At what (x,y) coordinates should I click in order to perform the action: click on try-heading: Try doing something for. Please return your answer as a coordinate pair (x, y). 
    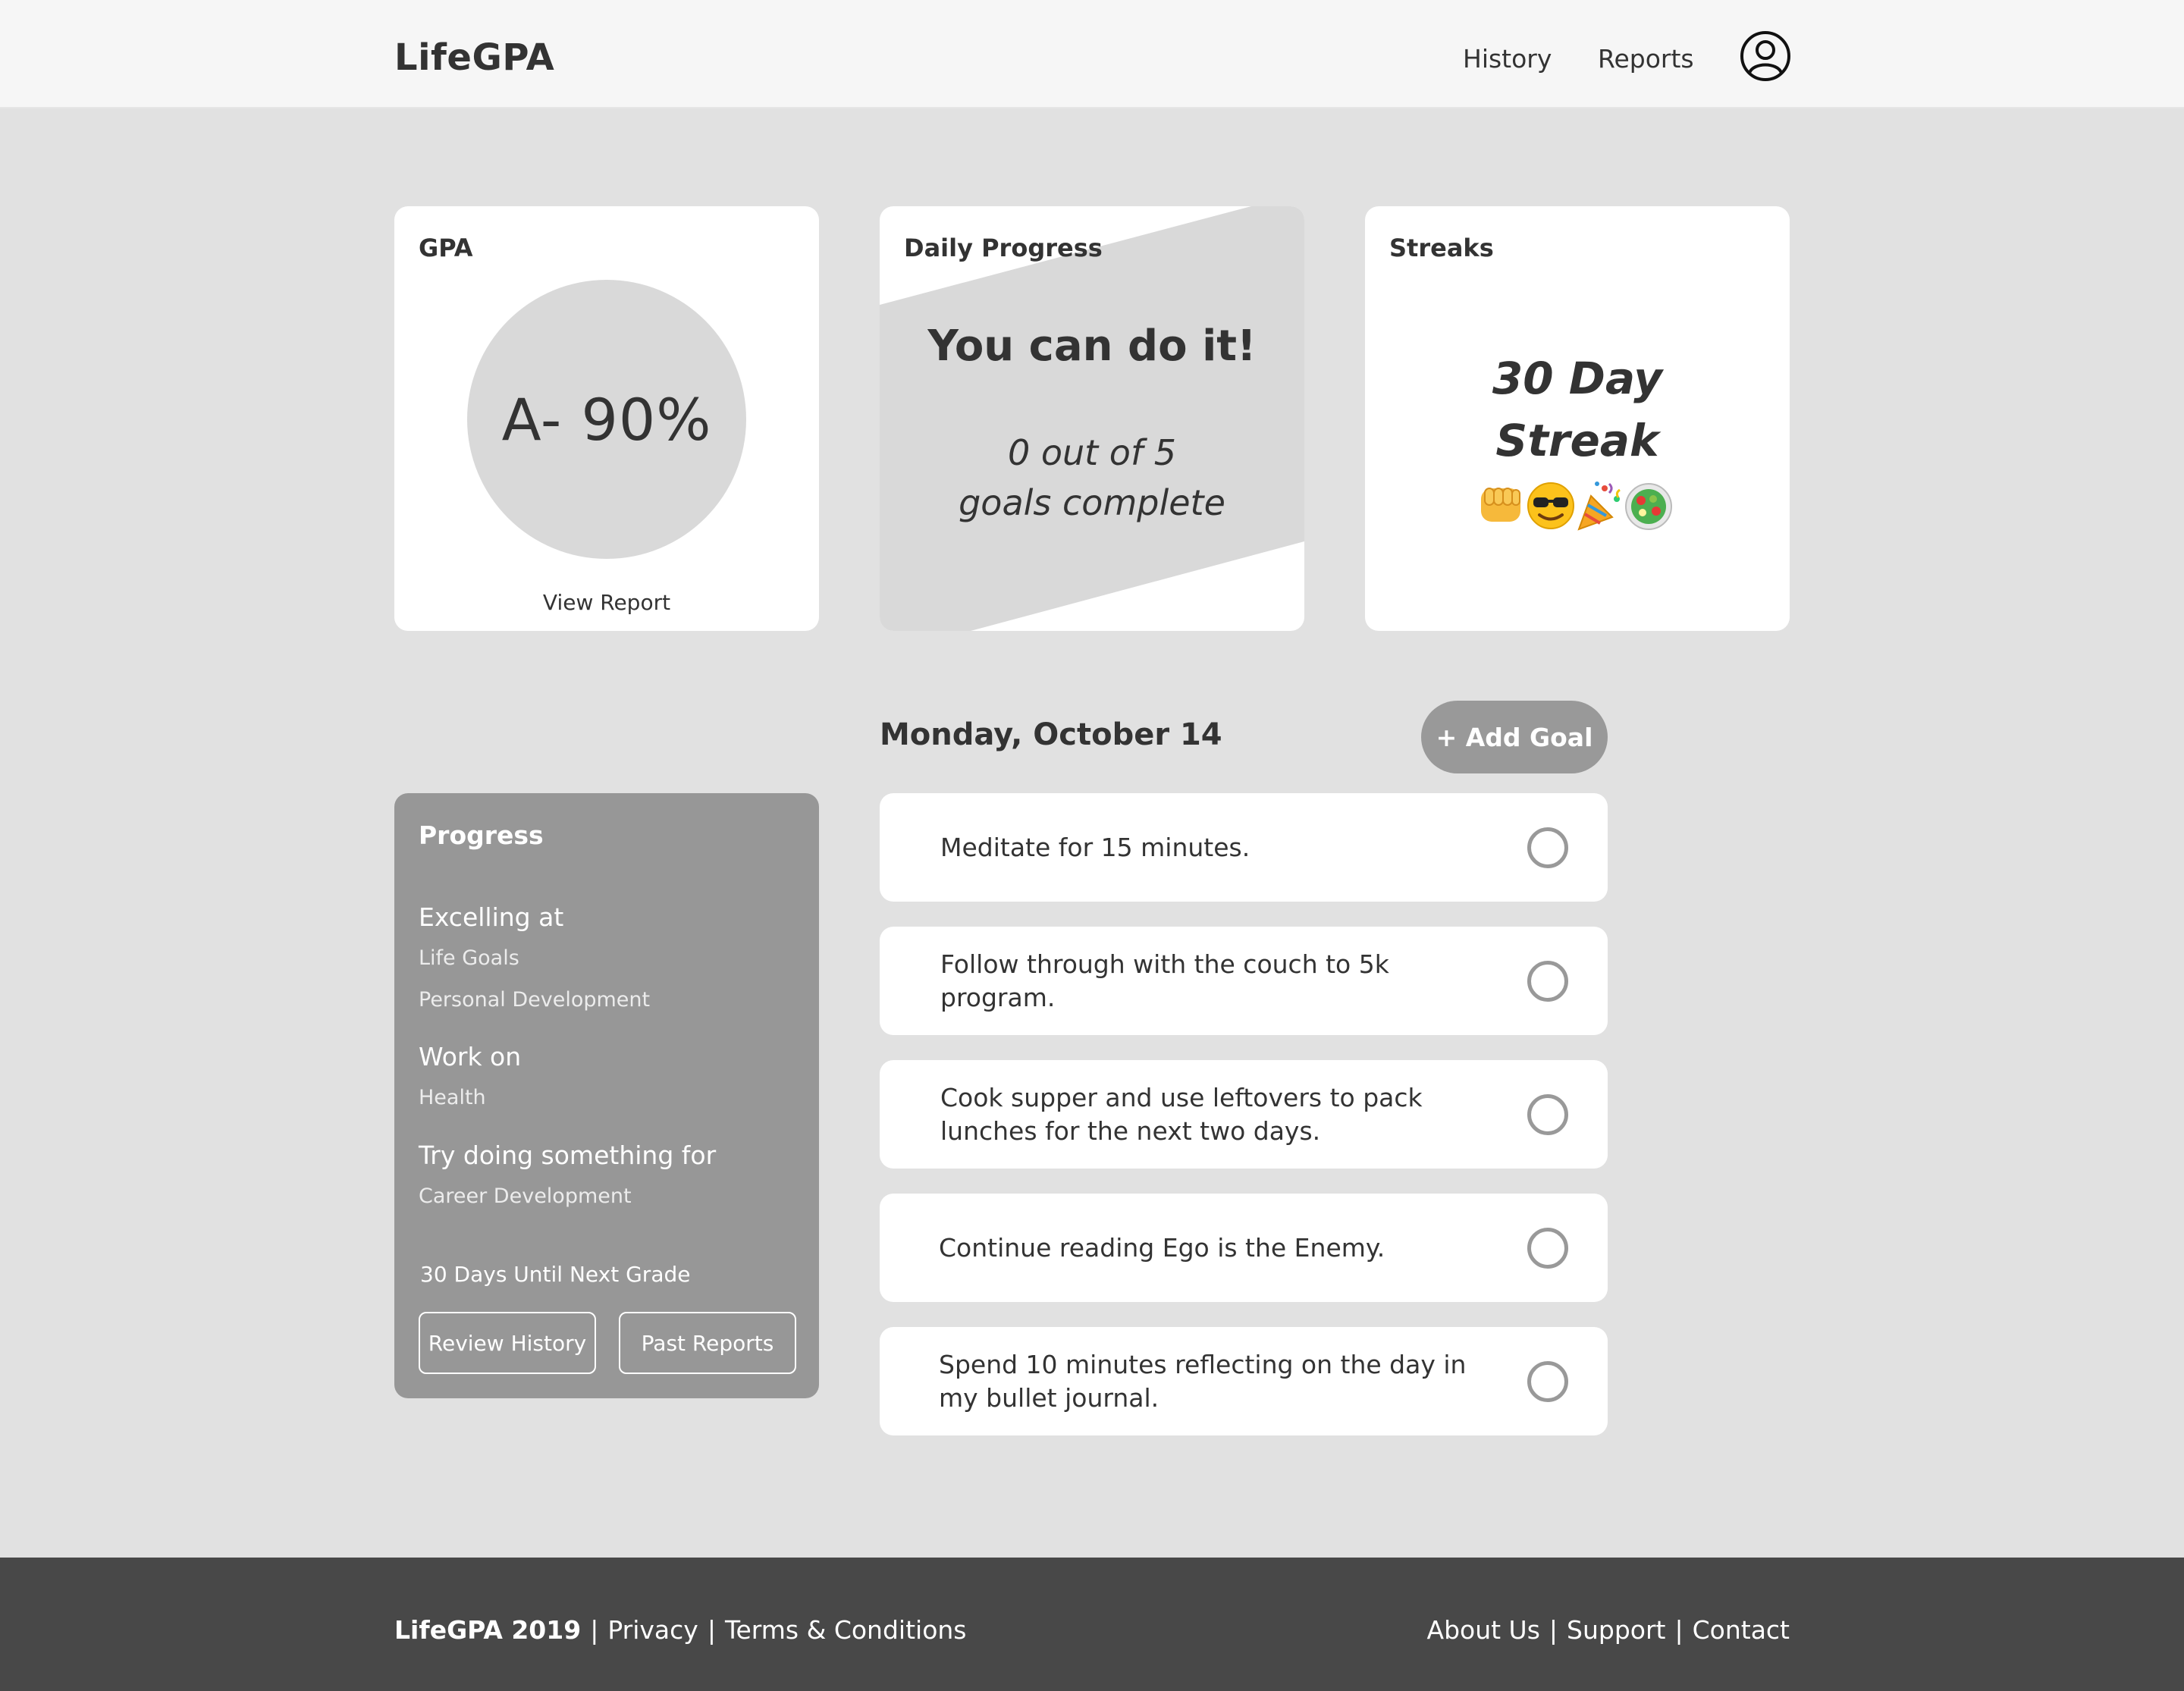
    Looking at the image, I should click on (568, 1155).